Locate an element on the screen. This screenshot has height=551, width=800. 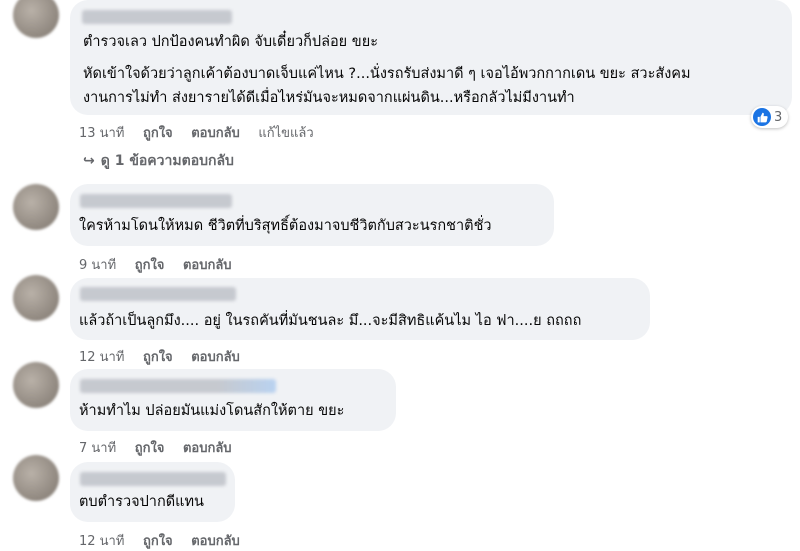
edited-label: แก้ไขแล้ว is located at coordinates (286, 133).